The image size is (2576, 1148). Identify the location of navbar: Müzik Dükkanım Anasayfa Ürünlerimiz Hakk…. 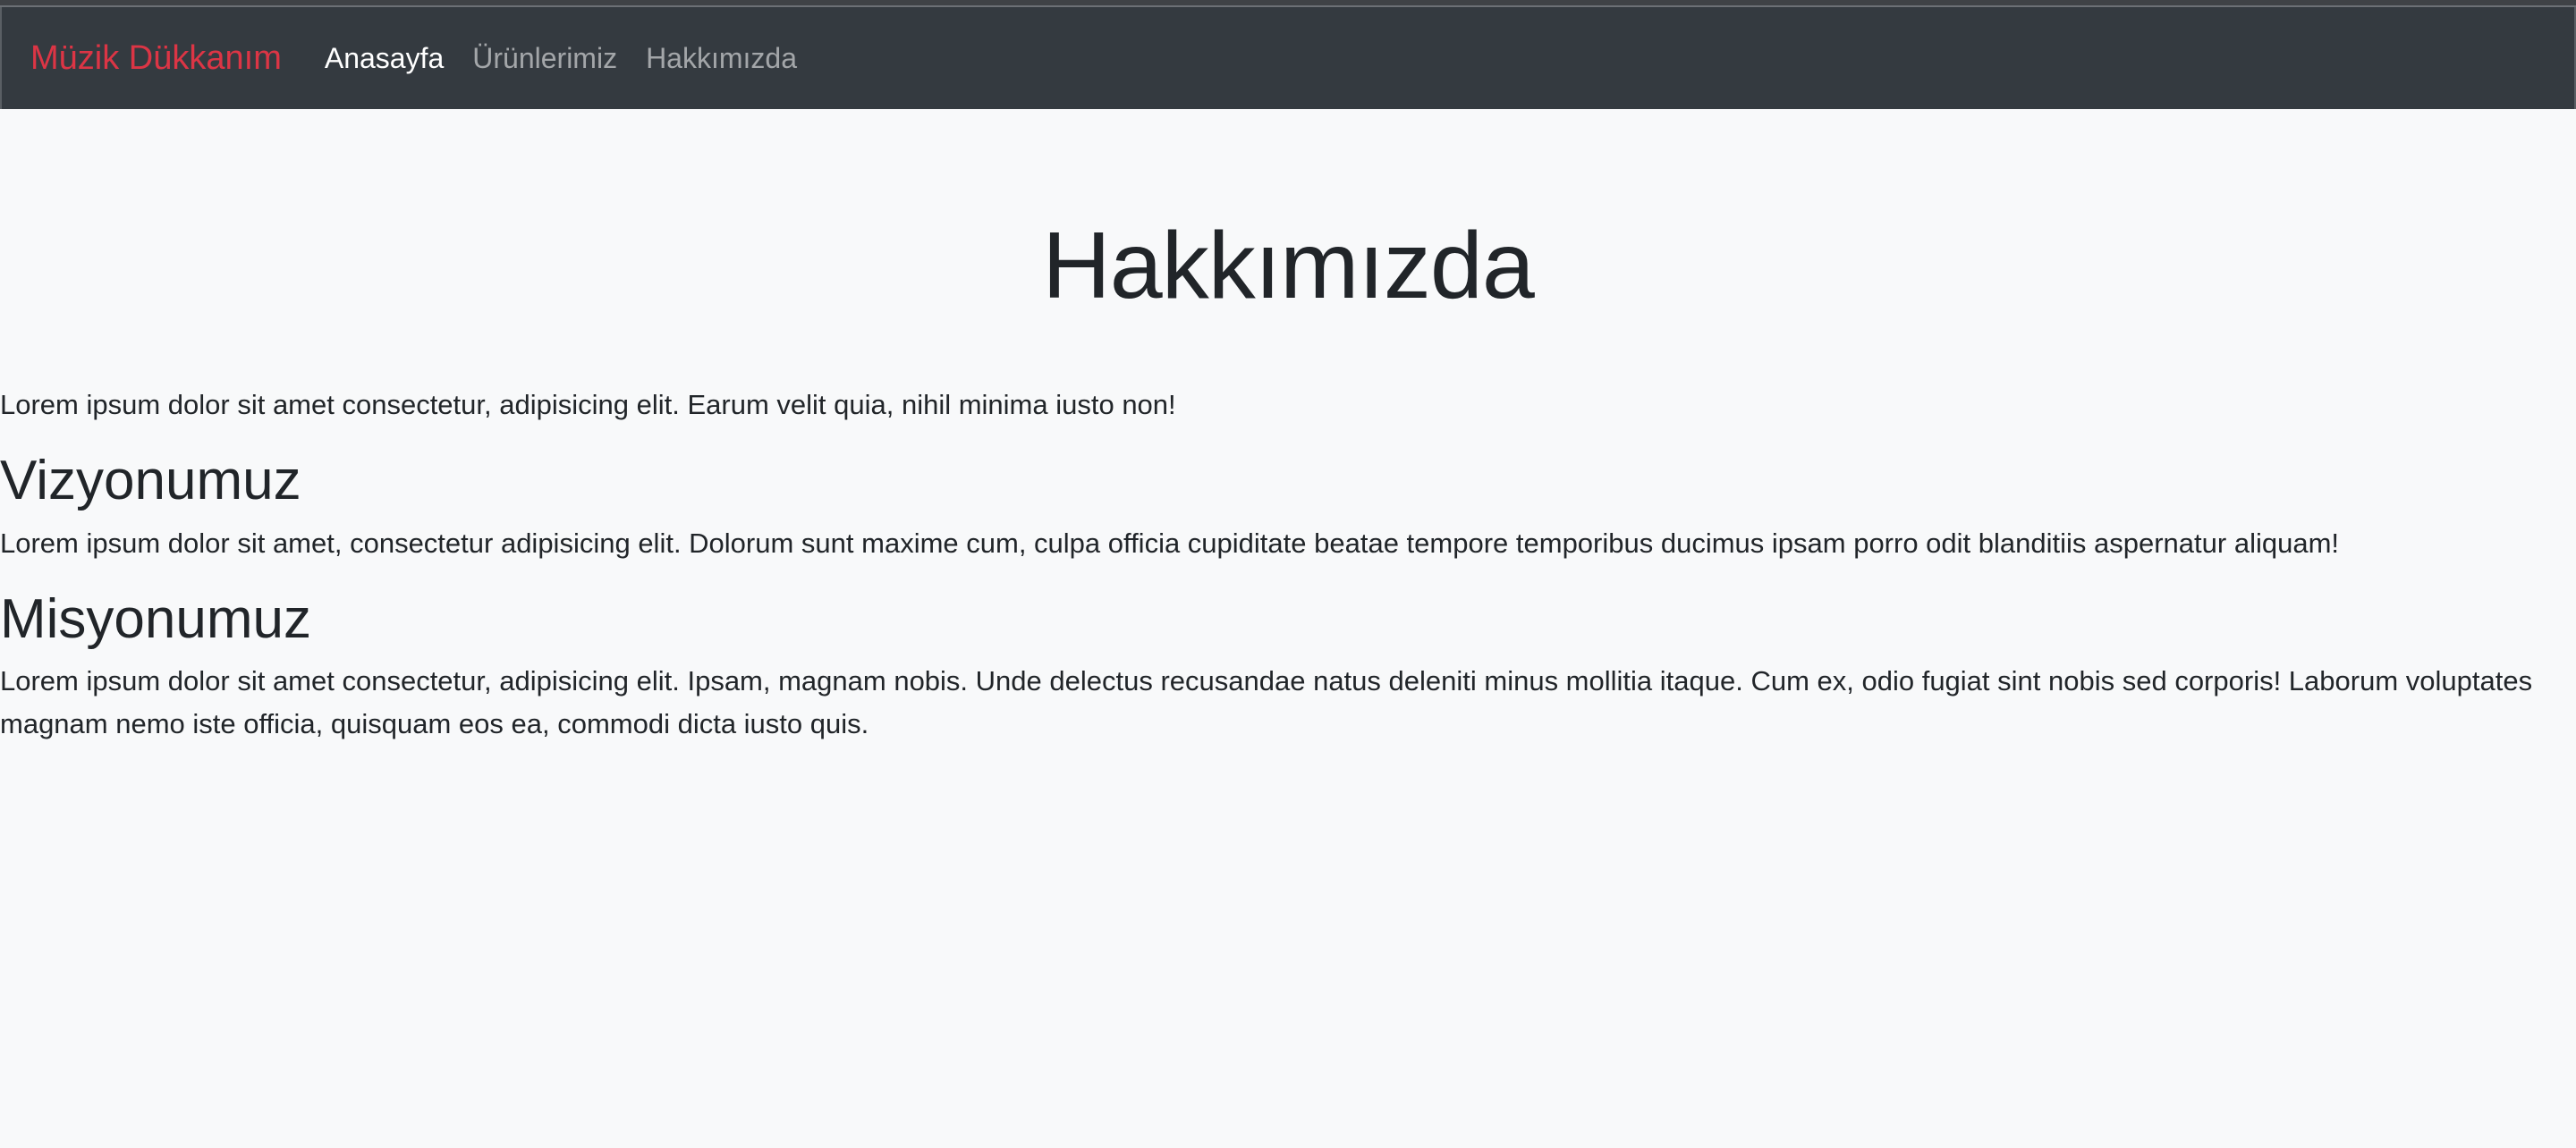
(1288, 58).